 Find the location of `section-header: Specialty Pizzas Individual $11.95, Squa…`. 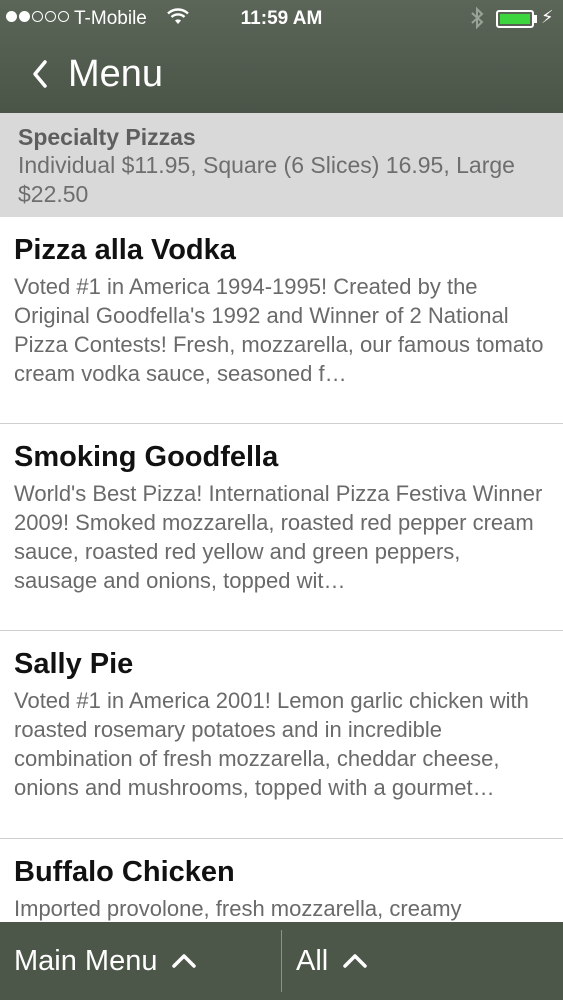

section-header: Specialty Pizzas Individual $11.95, Squa… is located at coordinates (281, 165).